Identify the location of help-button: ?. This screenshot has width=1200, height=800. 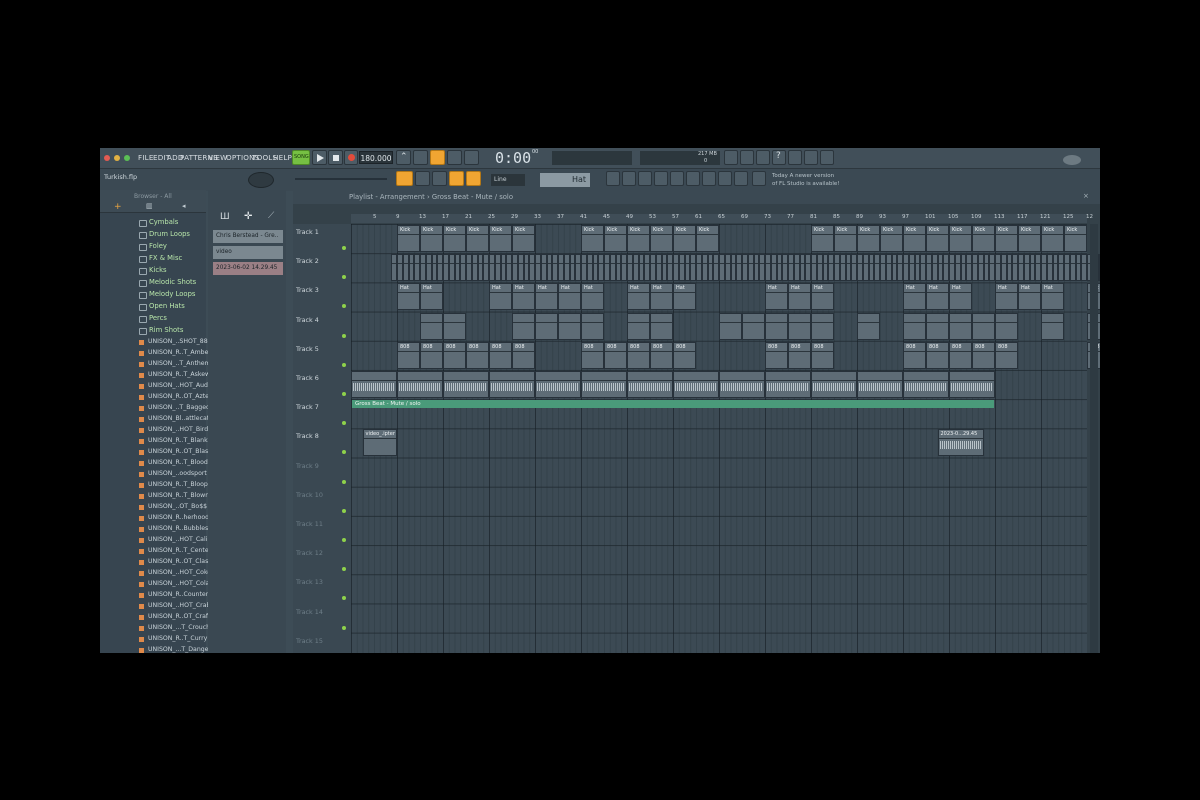
(779, 157).